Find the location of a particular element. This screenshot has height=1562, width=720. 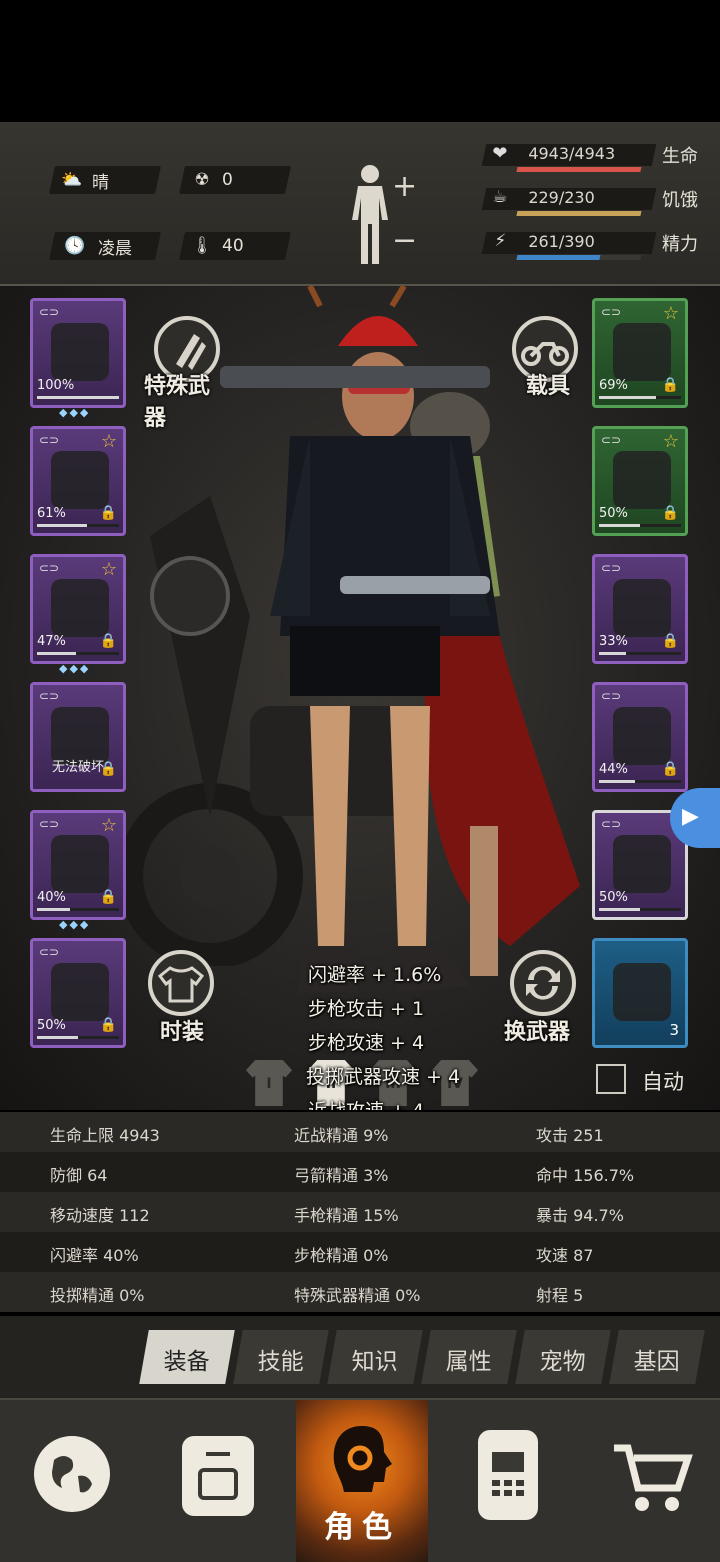

stat-value: 近战精通 9% is located at coordinates (341, 1135).